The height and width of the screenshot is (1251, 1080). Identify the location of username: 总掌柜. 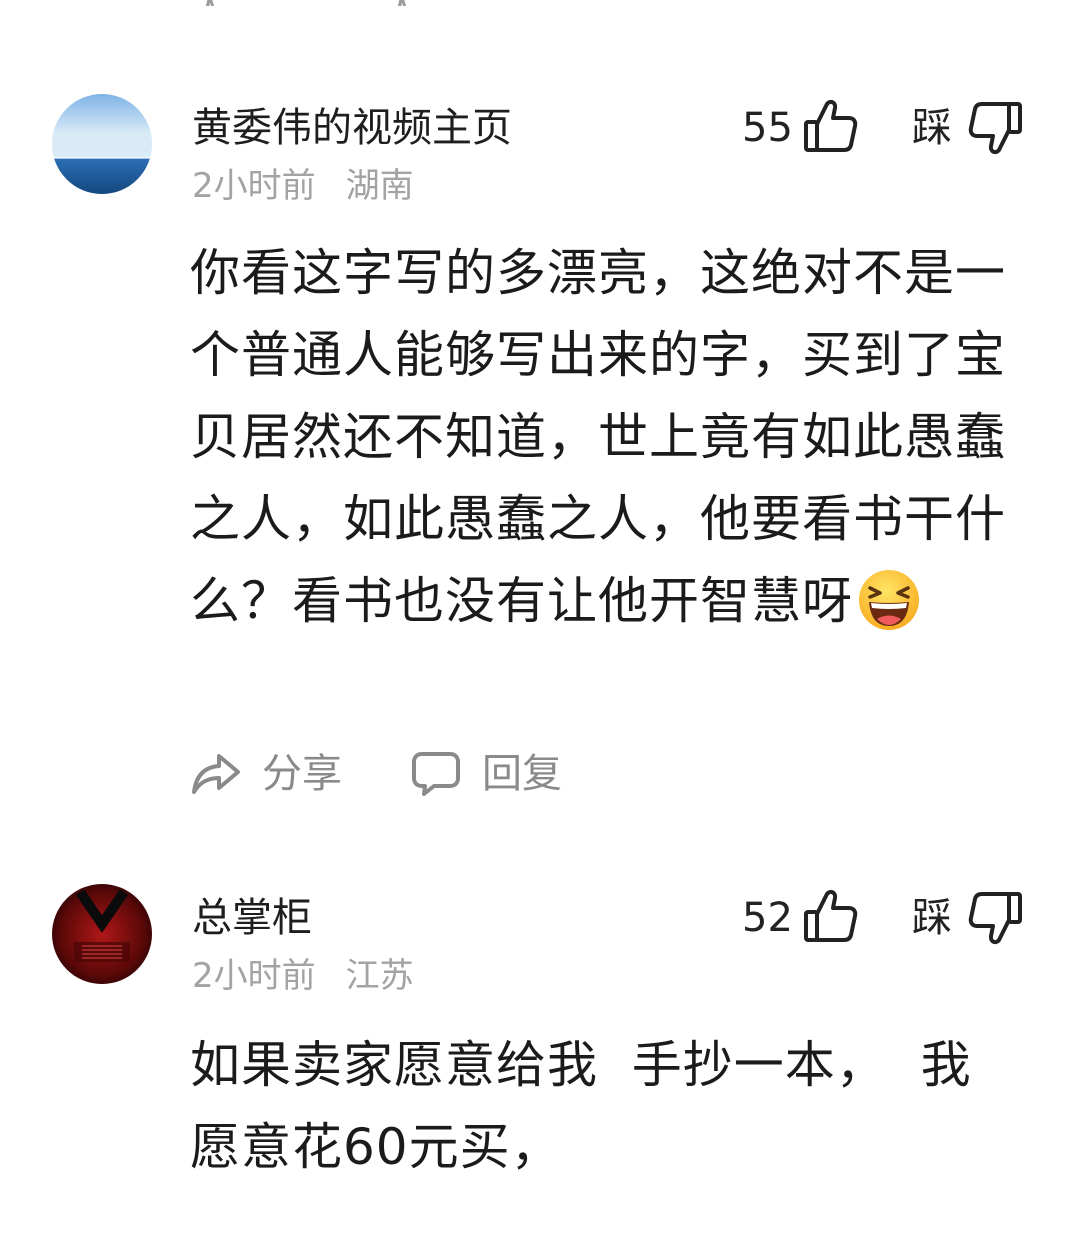
(252, 918).